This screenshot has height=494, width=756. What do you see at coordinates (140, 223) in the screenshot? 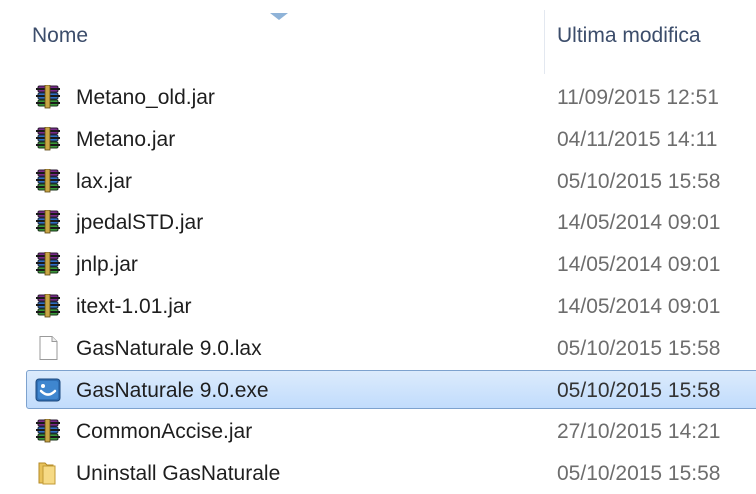
I see `file-name: jpedalSTD.jar` at bounding box center [140, 223].